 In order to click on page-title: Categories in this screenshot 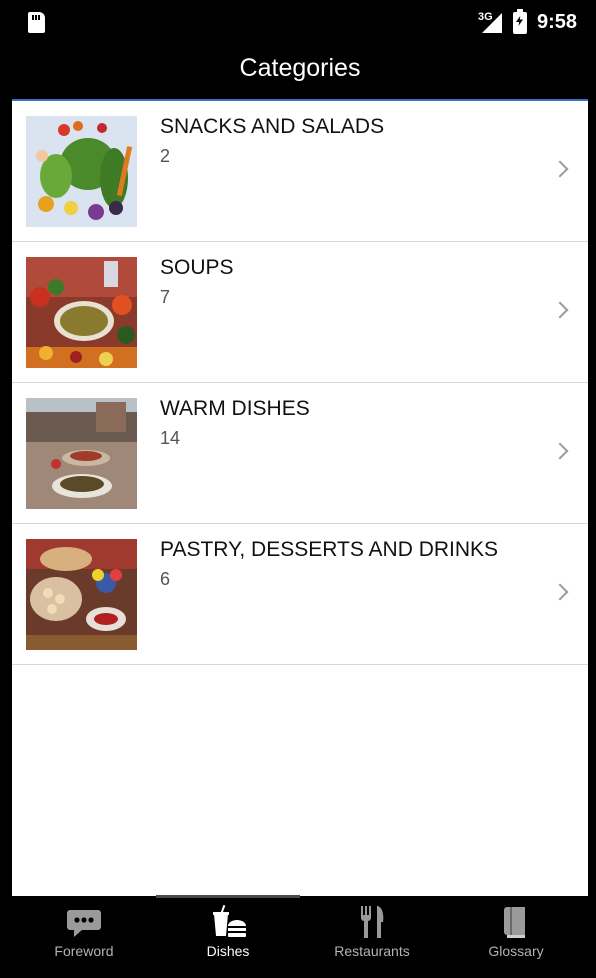, I will do `click(300, 68)`.